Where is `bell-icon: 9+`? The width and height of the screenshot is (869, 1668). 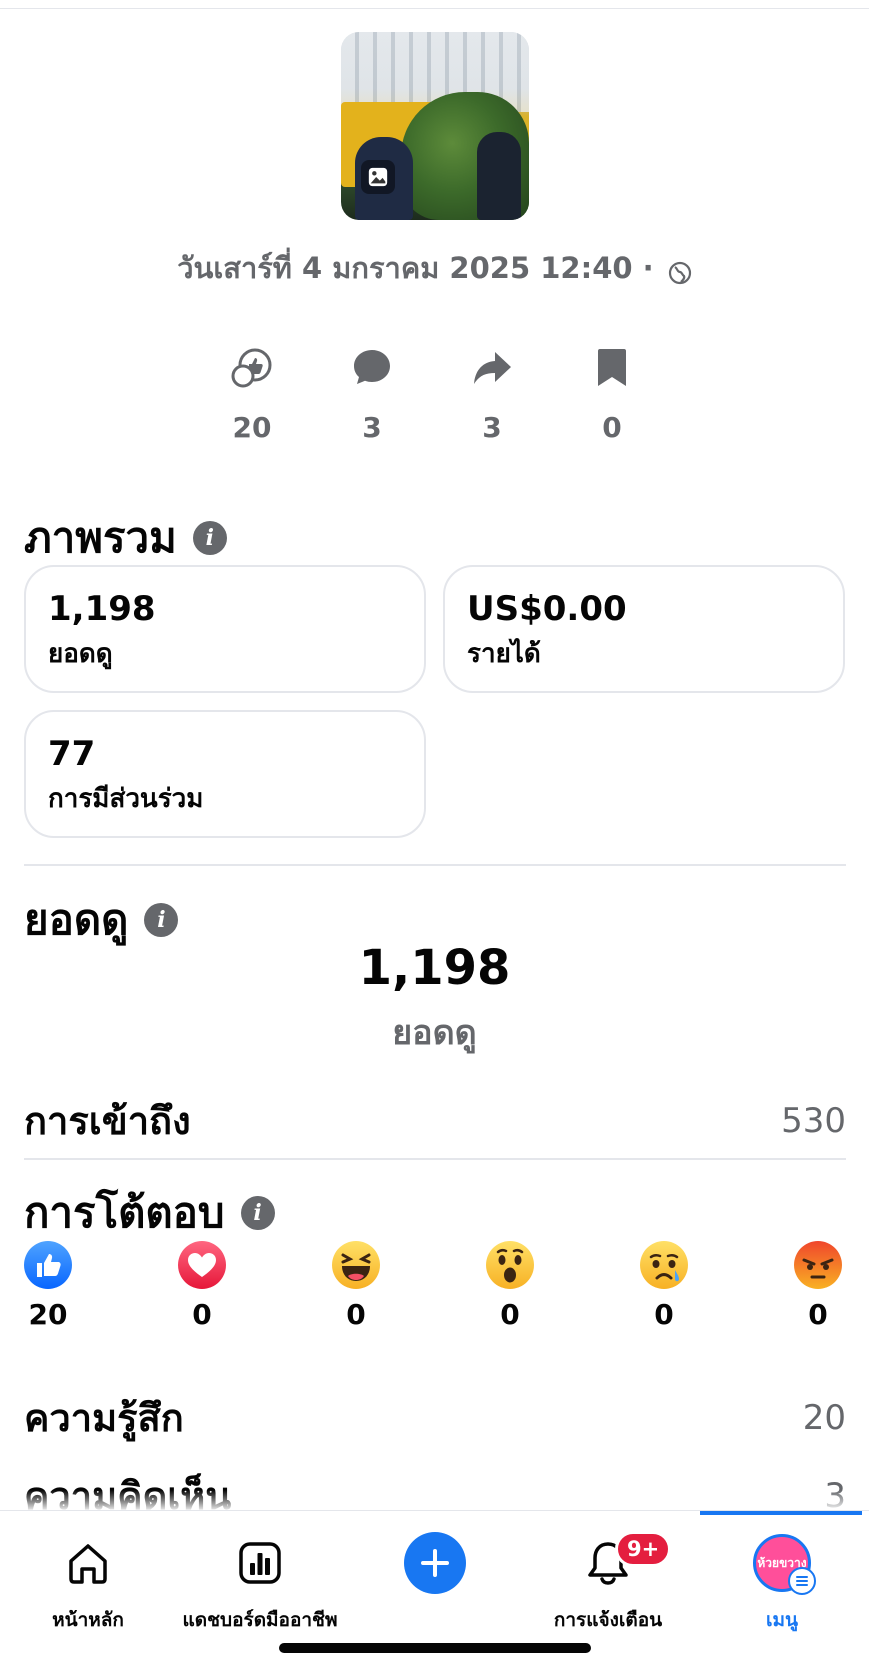
bell-icon: 9+ is located at coordinates (608, 1563).